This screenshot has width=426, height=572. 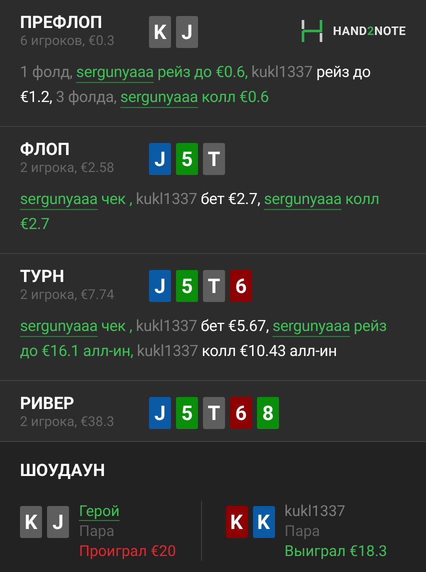 What do you see at coordinates (369, 31) in the screenshot?
I see `logo-text: HAND2NOTE` at bounding box center [369, 31].